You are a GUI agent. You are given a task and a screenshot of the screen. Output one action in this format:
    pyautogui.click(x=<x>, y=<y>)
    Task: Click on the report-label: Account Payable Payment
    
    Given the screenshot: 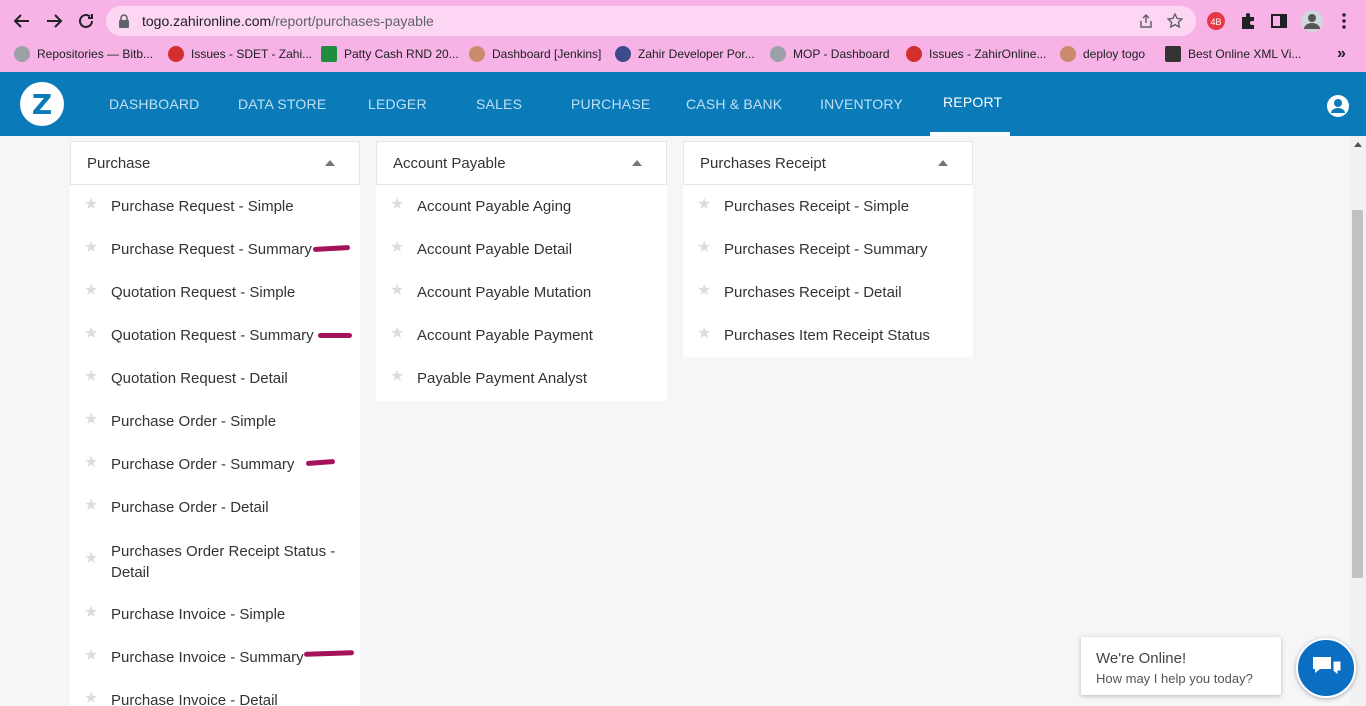 What is the action you would take?
    pyautogui.click(x=505, y=335)
    